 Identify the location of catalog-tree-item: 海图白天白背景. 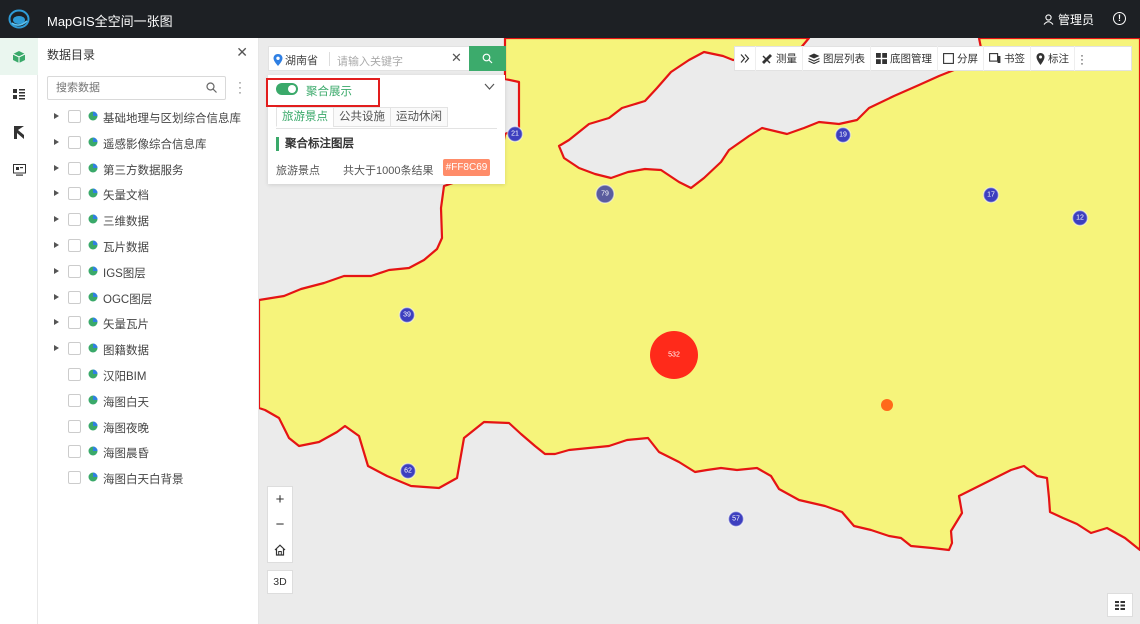
(148, 478).